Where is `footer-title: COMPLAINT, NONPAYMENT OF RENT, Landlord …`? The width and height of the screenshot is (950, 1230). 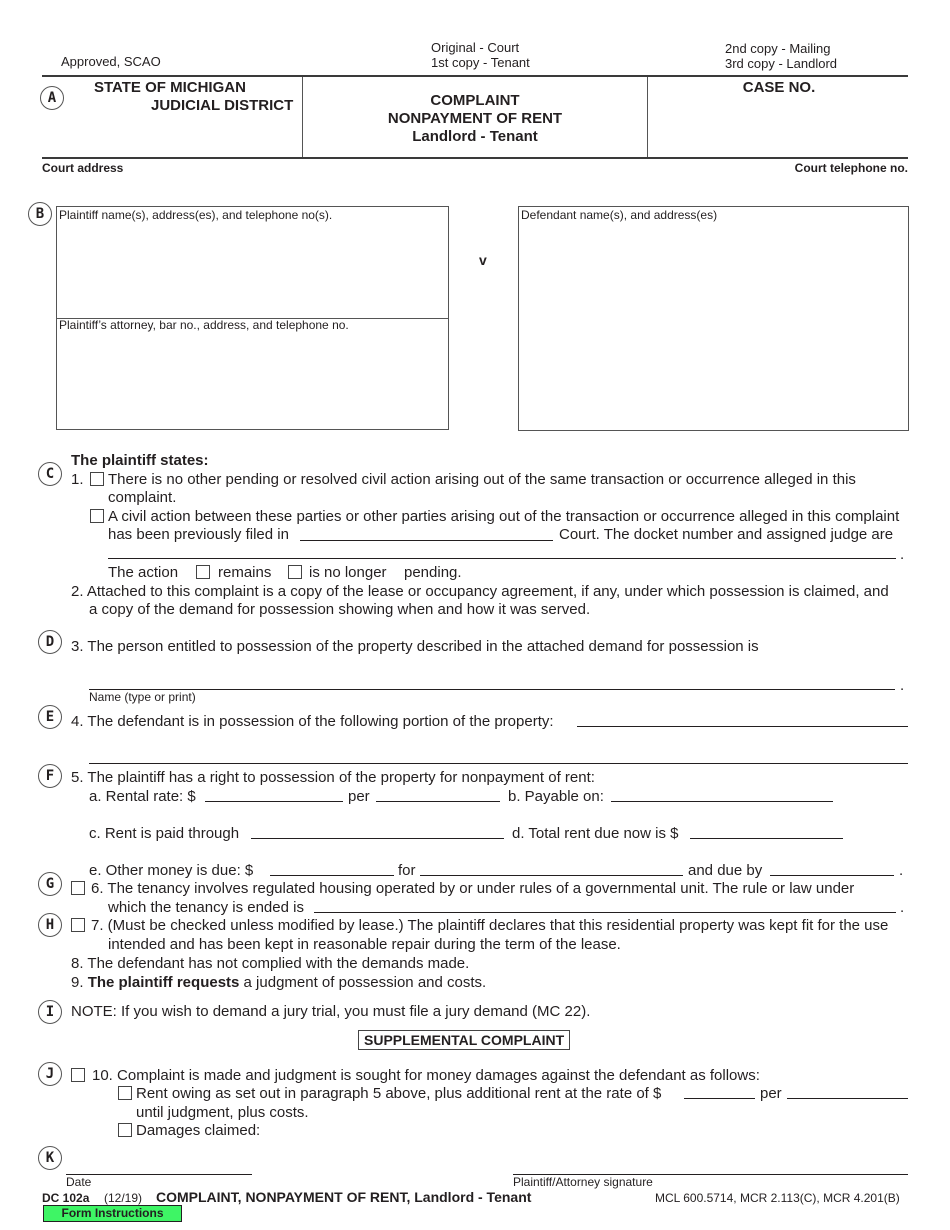 footer-title: COMPLAINT, NONPAYMENT OF RENT, Landlord … is located at coordinates (344, 1197).